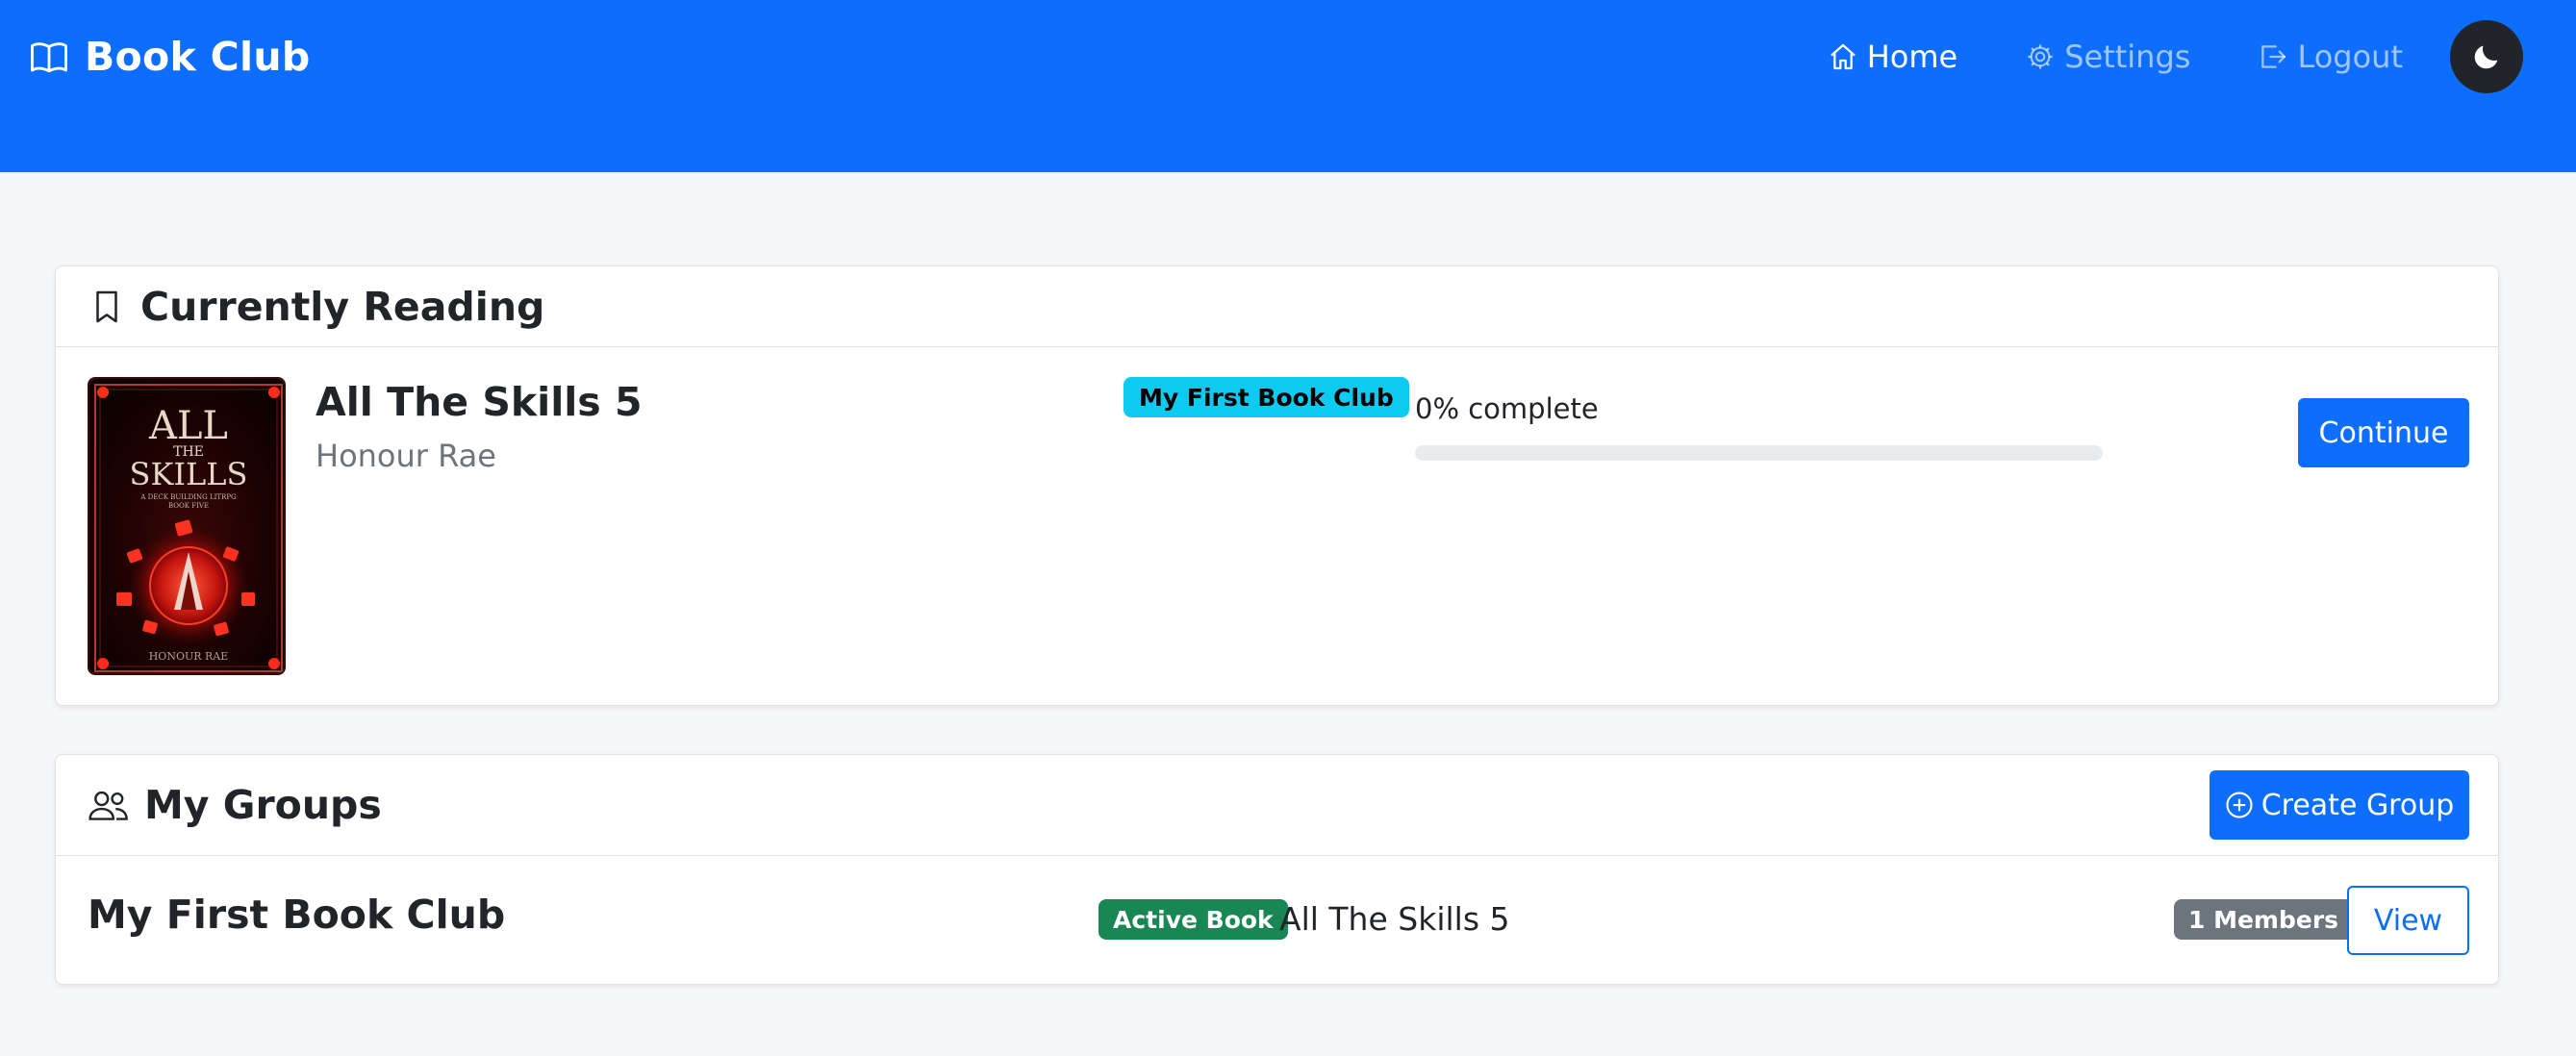 The height and width of the screenshot is (1056, 2576). What do you see at coordinates (479, 402) in the screenshot?
I see `book-title: All The Skills 5` at bounding box center [479, 402].